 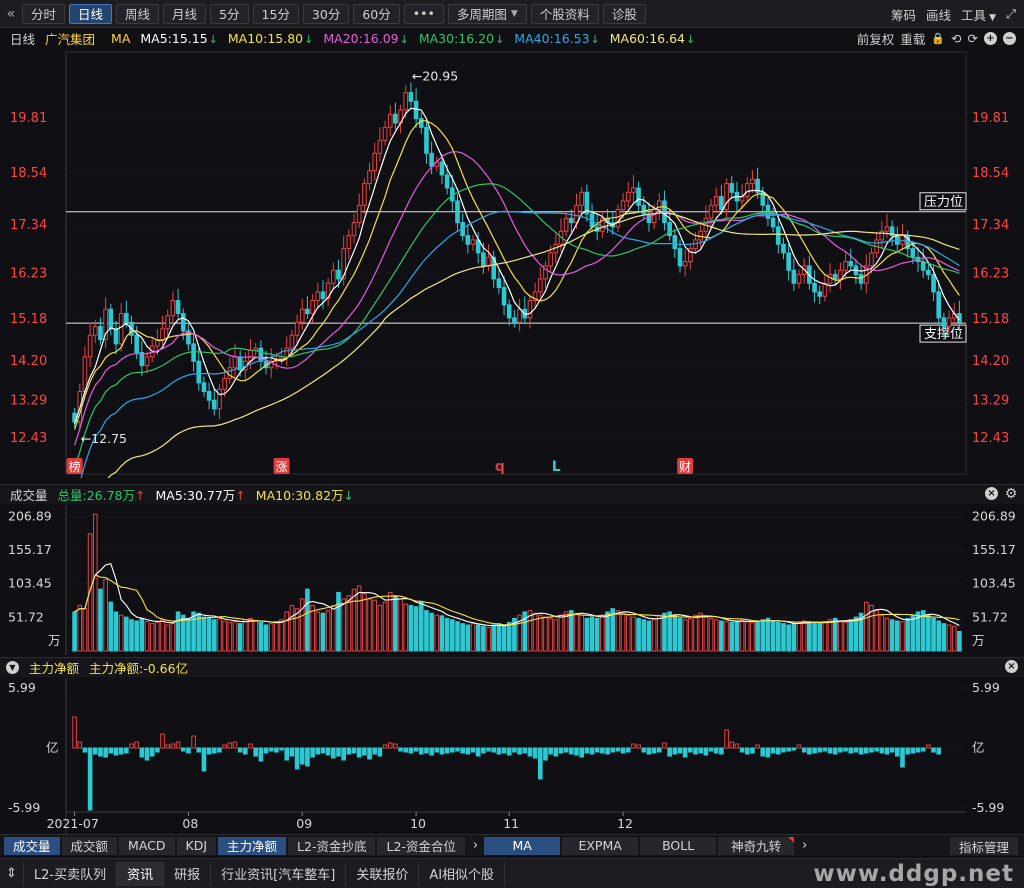 What do you see at coordinates (71, 873) in the screenshot?
I see `info-tab-0: L2-买卖队列` at bounding box center [71, 873].